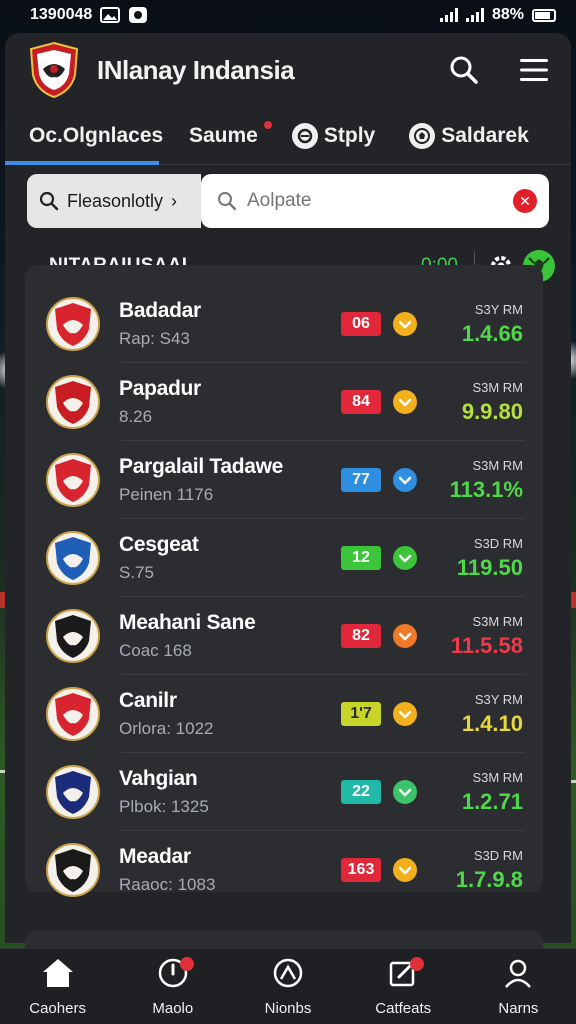 This screenshot has height=1024, width=576. What do you see at coordinates (380, 201) in the screenshot?
I see `search-input` at bounding box center [380, 201].